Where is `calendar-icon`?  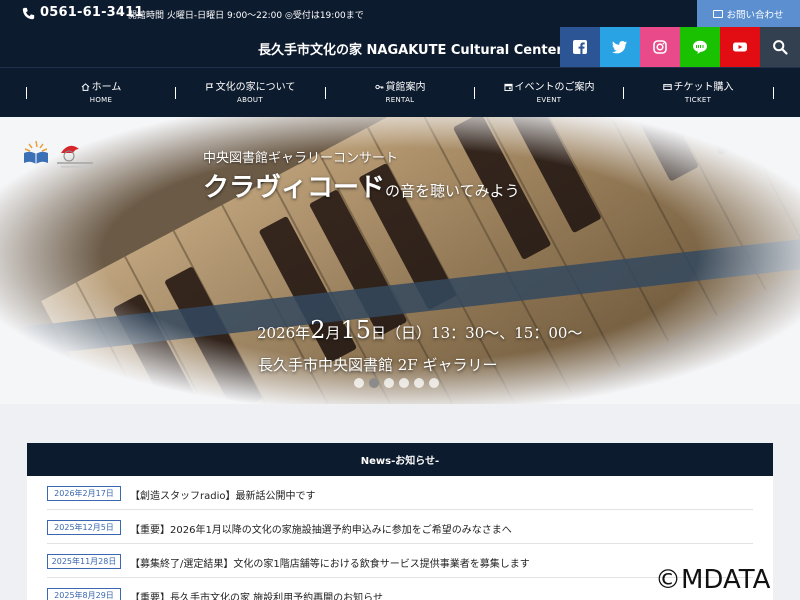
calendar-icon is located at coordinates (508, 87).